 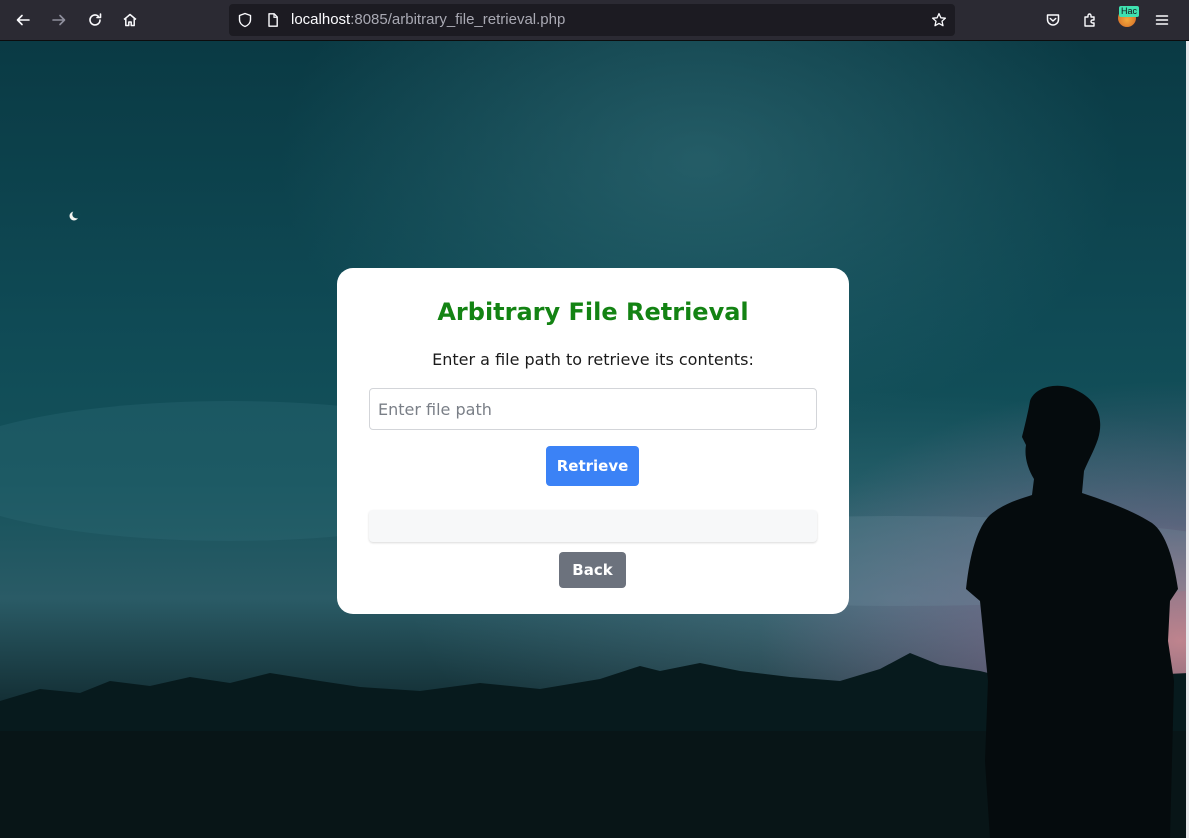 I want to click on extensions-icon, so click(x=1090, y=20).